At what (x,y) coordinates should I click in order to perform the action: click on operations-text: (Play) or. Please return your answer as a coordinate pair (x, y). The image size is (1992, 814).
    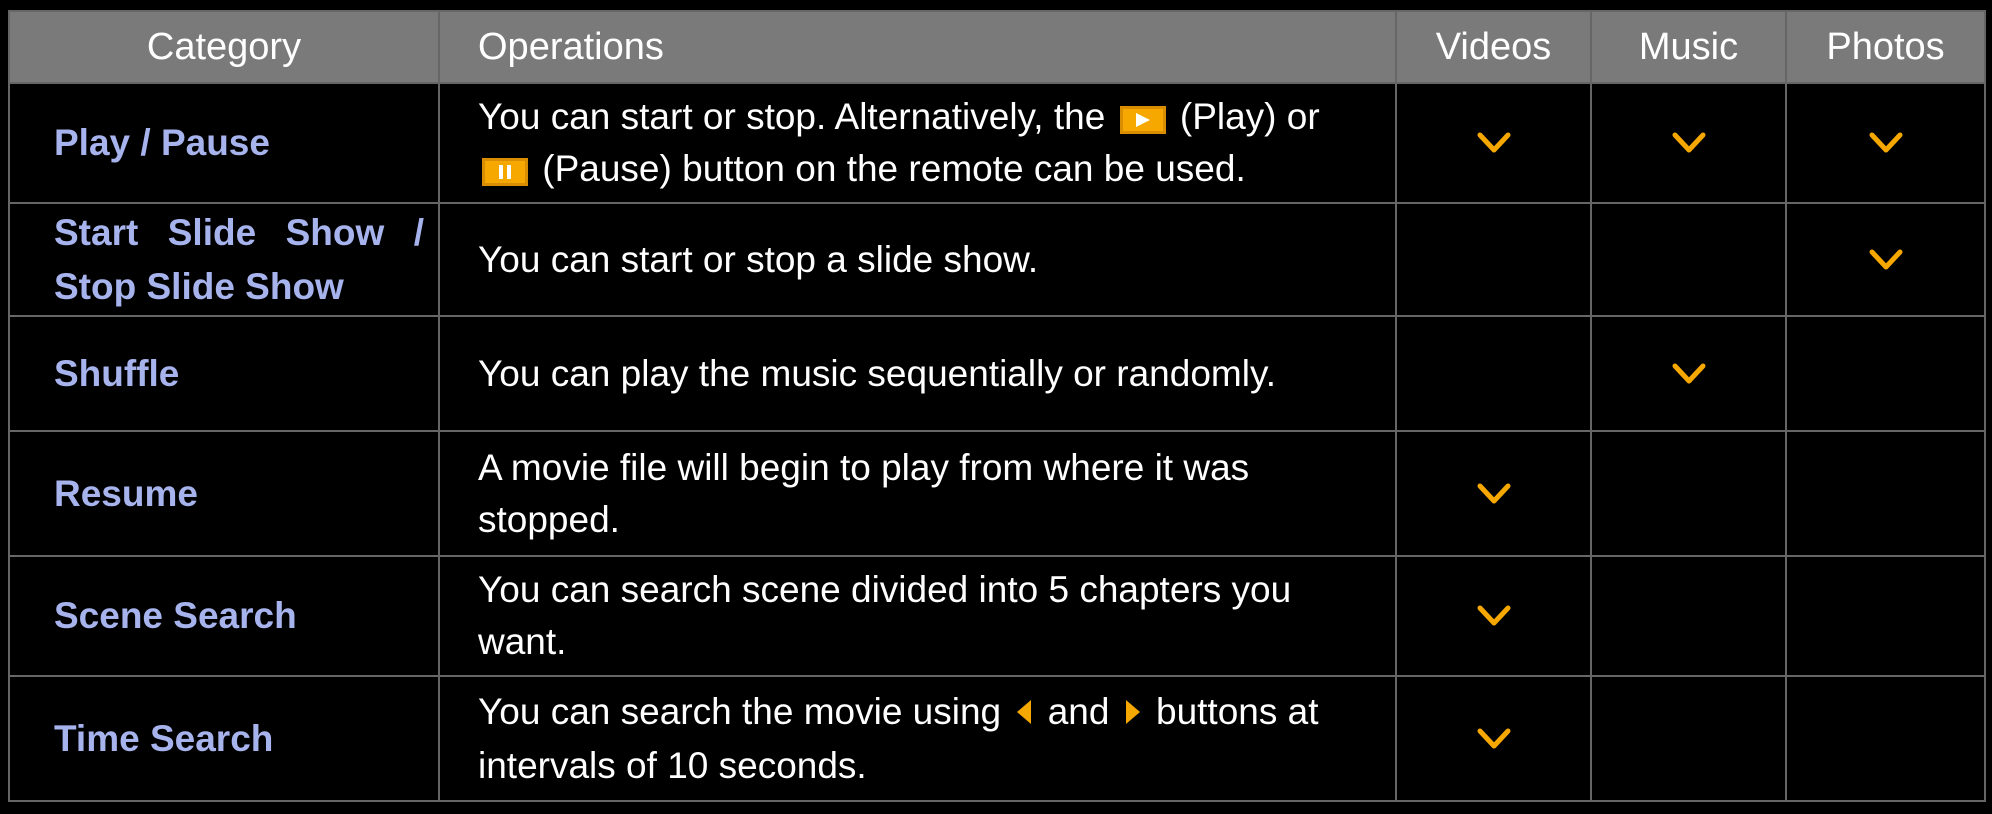
    Looking at the image, I should click on (1249, 116).